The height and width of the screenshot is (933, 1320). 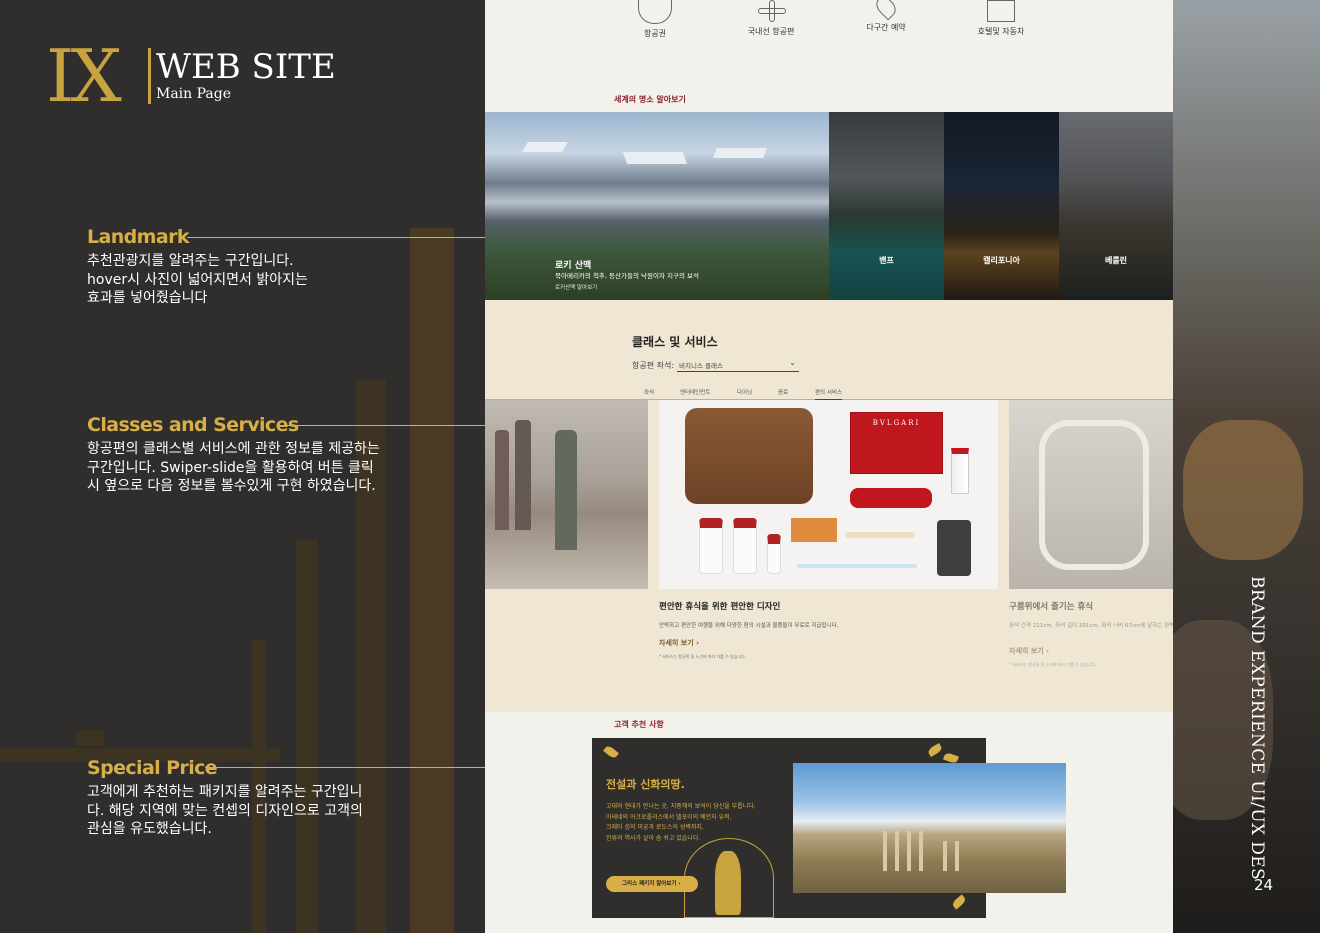 What do you see at coordinates (929, 828) in the screenshot?
I see `acropolis-photo` at bounding box center [929, 828].